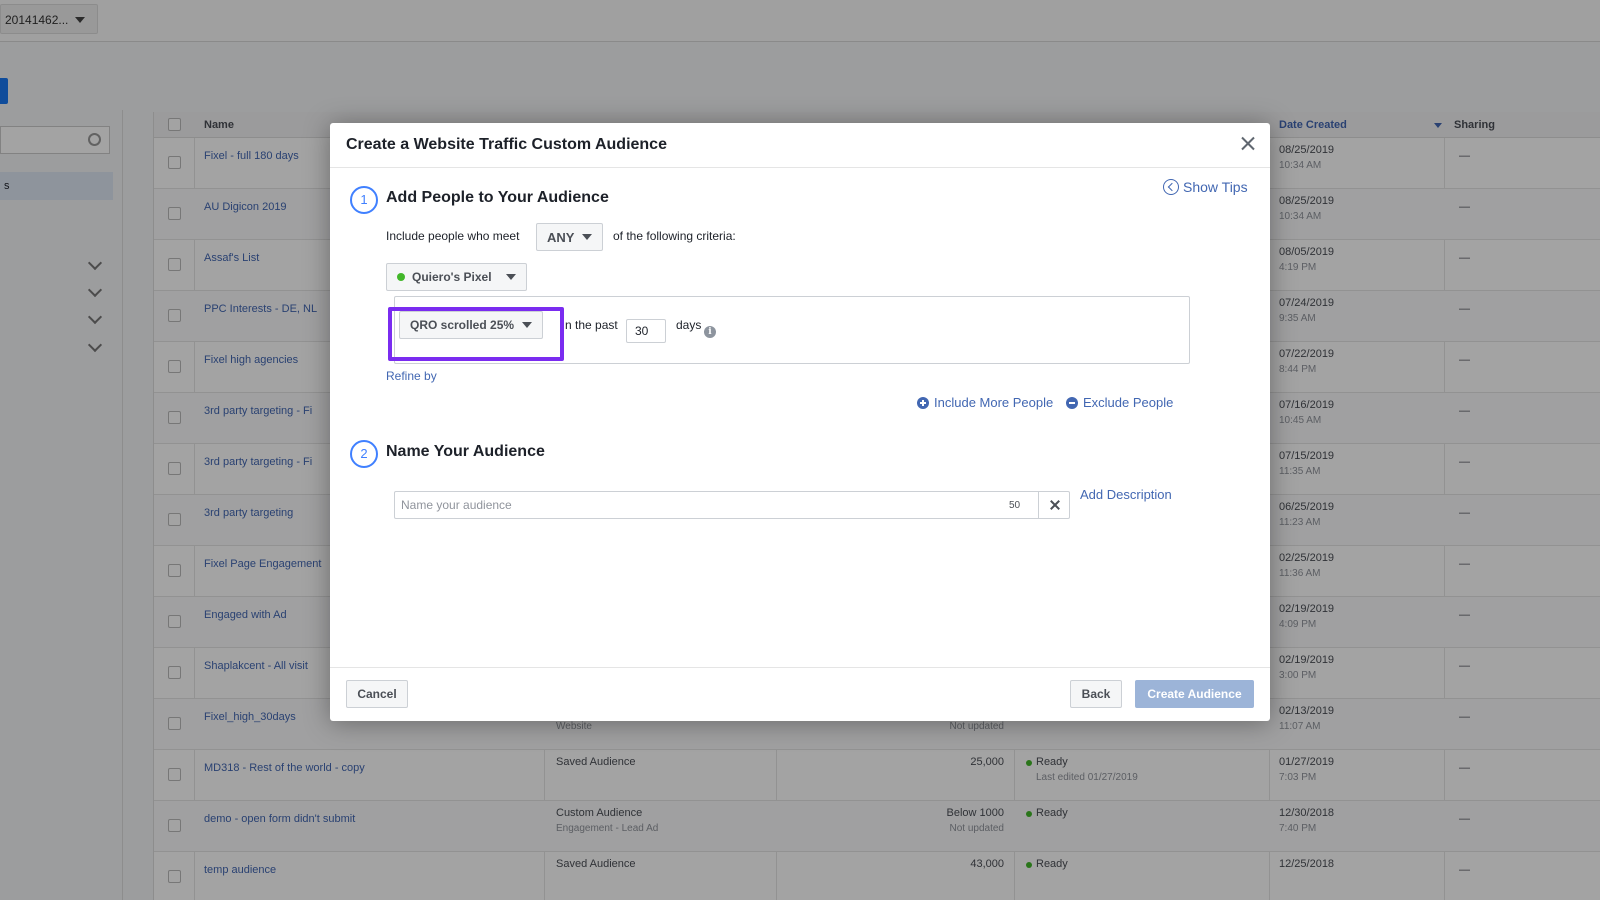 The image size is (1600, 900). Describe the element at coordinates (646, 331) in the screenshot. I see `days-input` at that location.